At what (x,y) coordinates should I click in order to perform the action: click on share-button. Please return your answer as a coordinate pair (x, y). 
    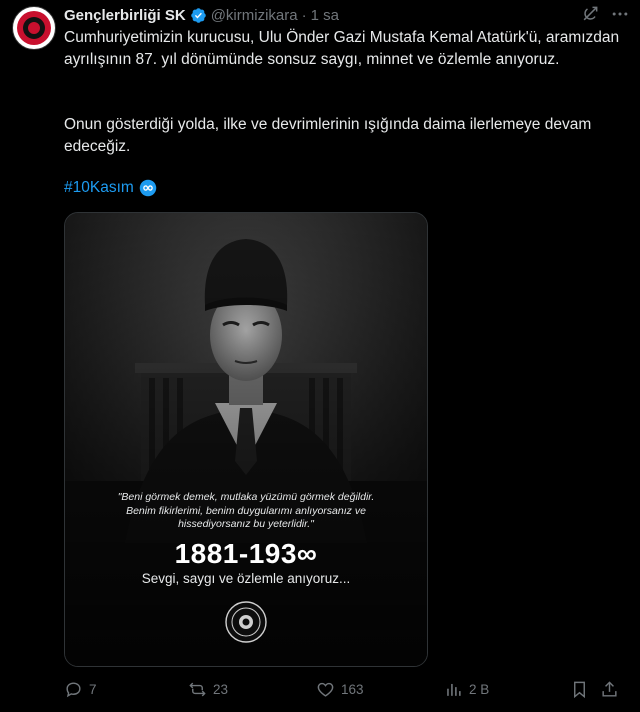
    Looking at the image, I should click on (612, 689).